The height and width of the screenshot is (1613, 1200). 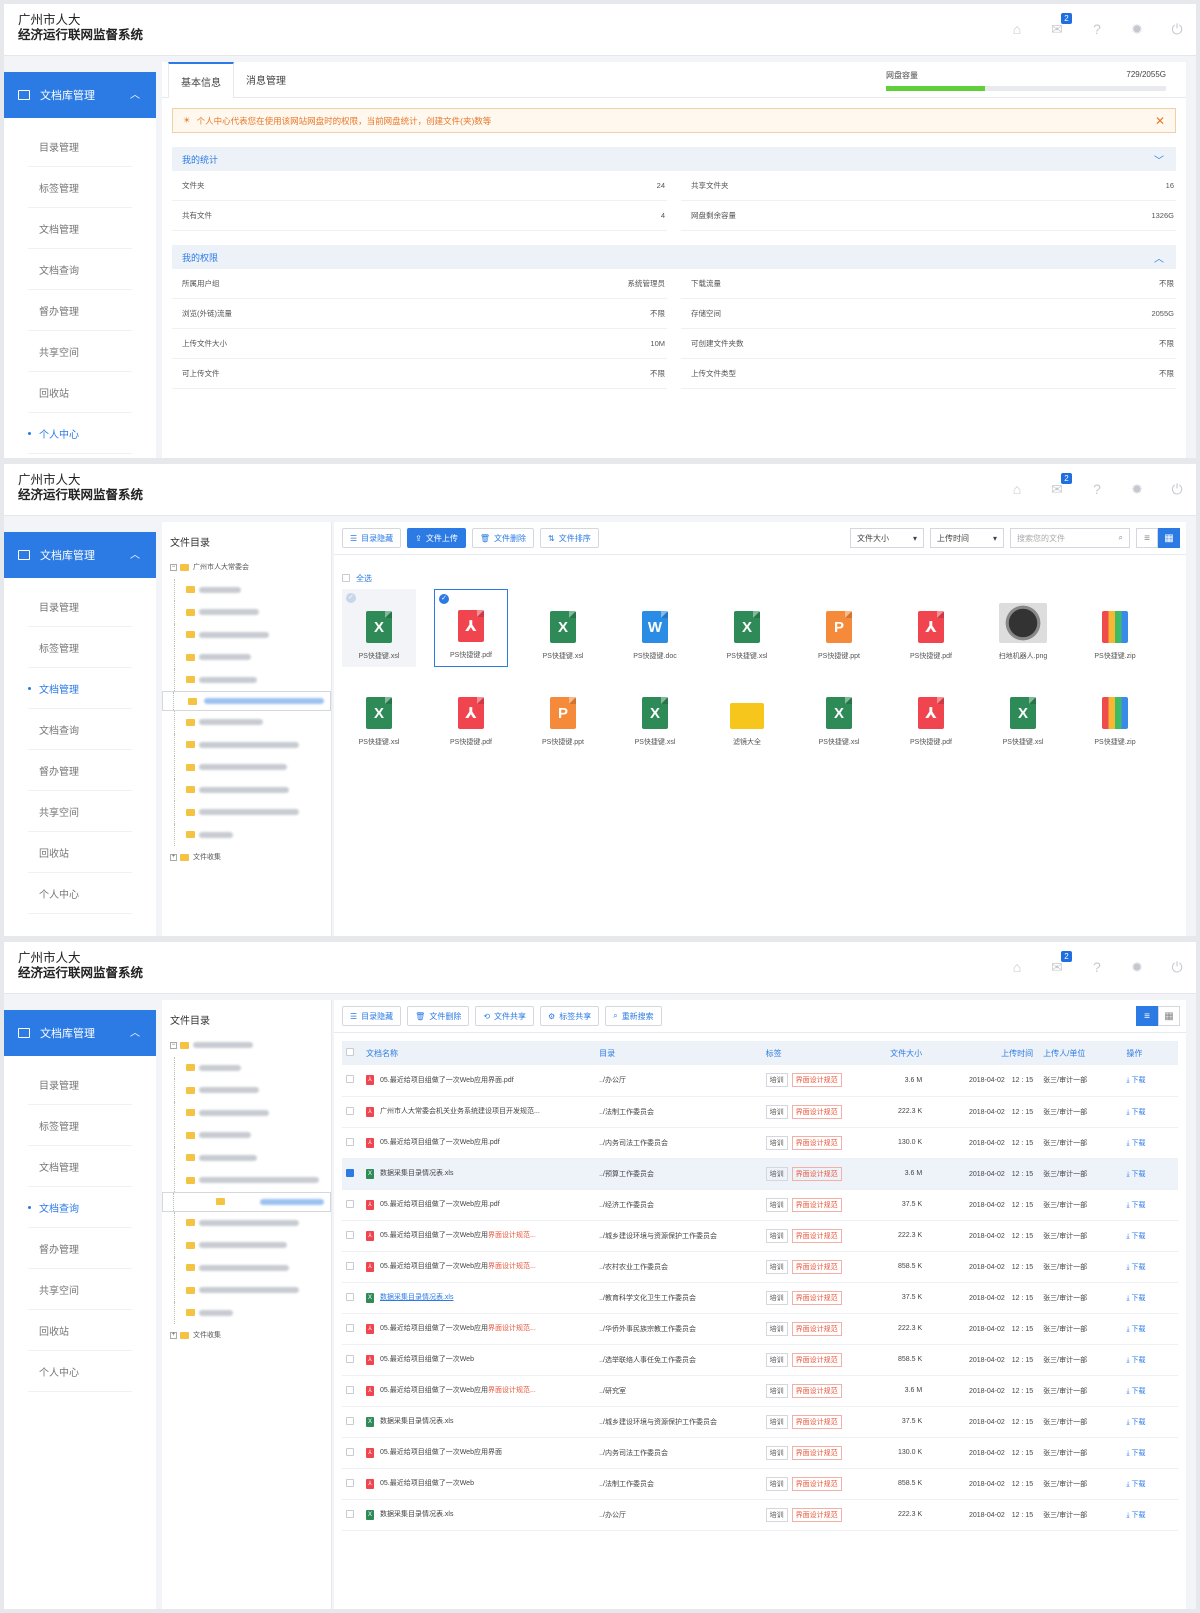 What do you see at coordinates (569, 538) in the screenshot?
I see `sort-button: ⇅ 文件排序` at bounding box center [569, 538].